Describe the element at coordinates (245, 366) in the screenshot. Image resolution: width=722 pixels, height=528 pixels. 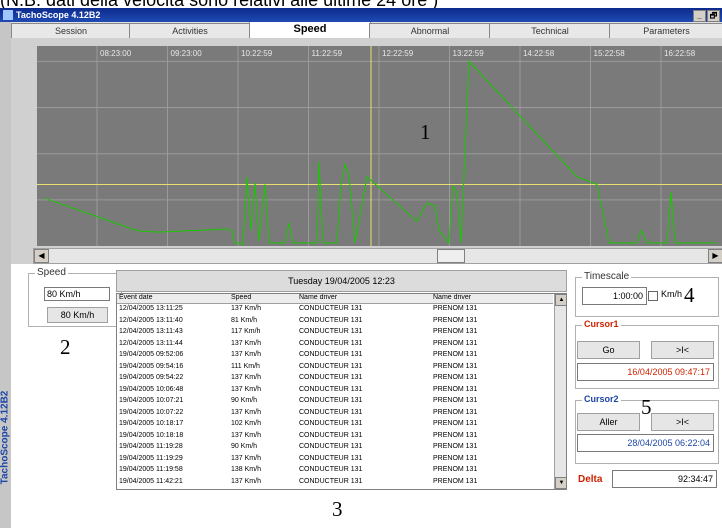
I see `table-cell: 111 Km/h` at that location.